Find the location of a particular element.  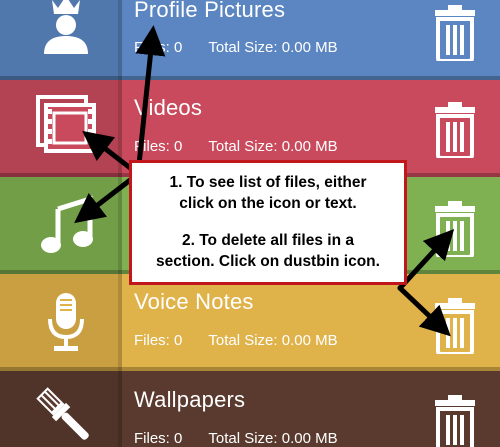

row-title: Videos is located at coordinates (168, 108).